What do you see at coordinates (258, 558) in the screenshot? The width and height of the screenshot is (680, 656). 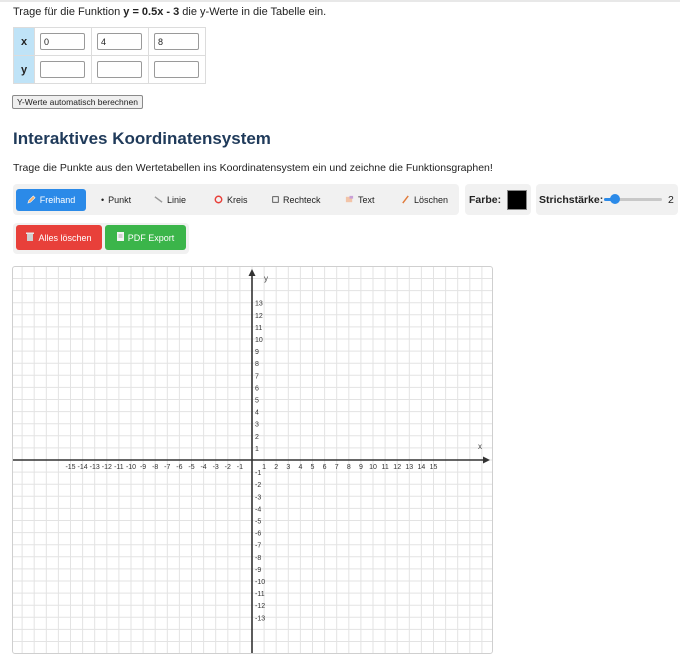 I see `y-tick-label: -8` at bounding box center [258, 558].